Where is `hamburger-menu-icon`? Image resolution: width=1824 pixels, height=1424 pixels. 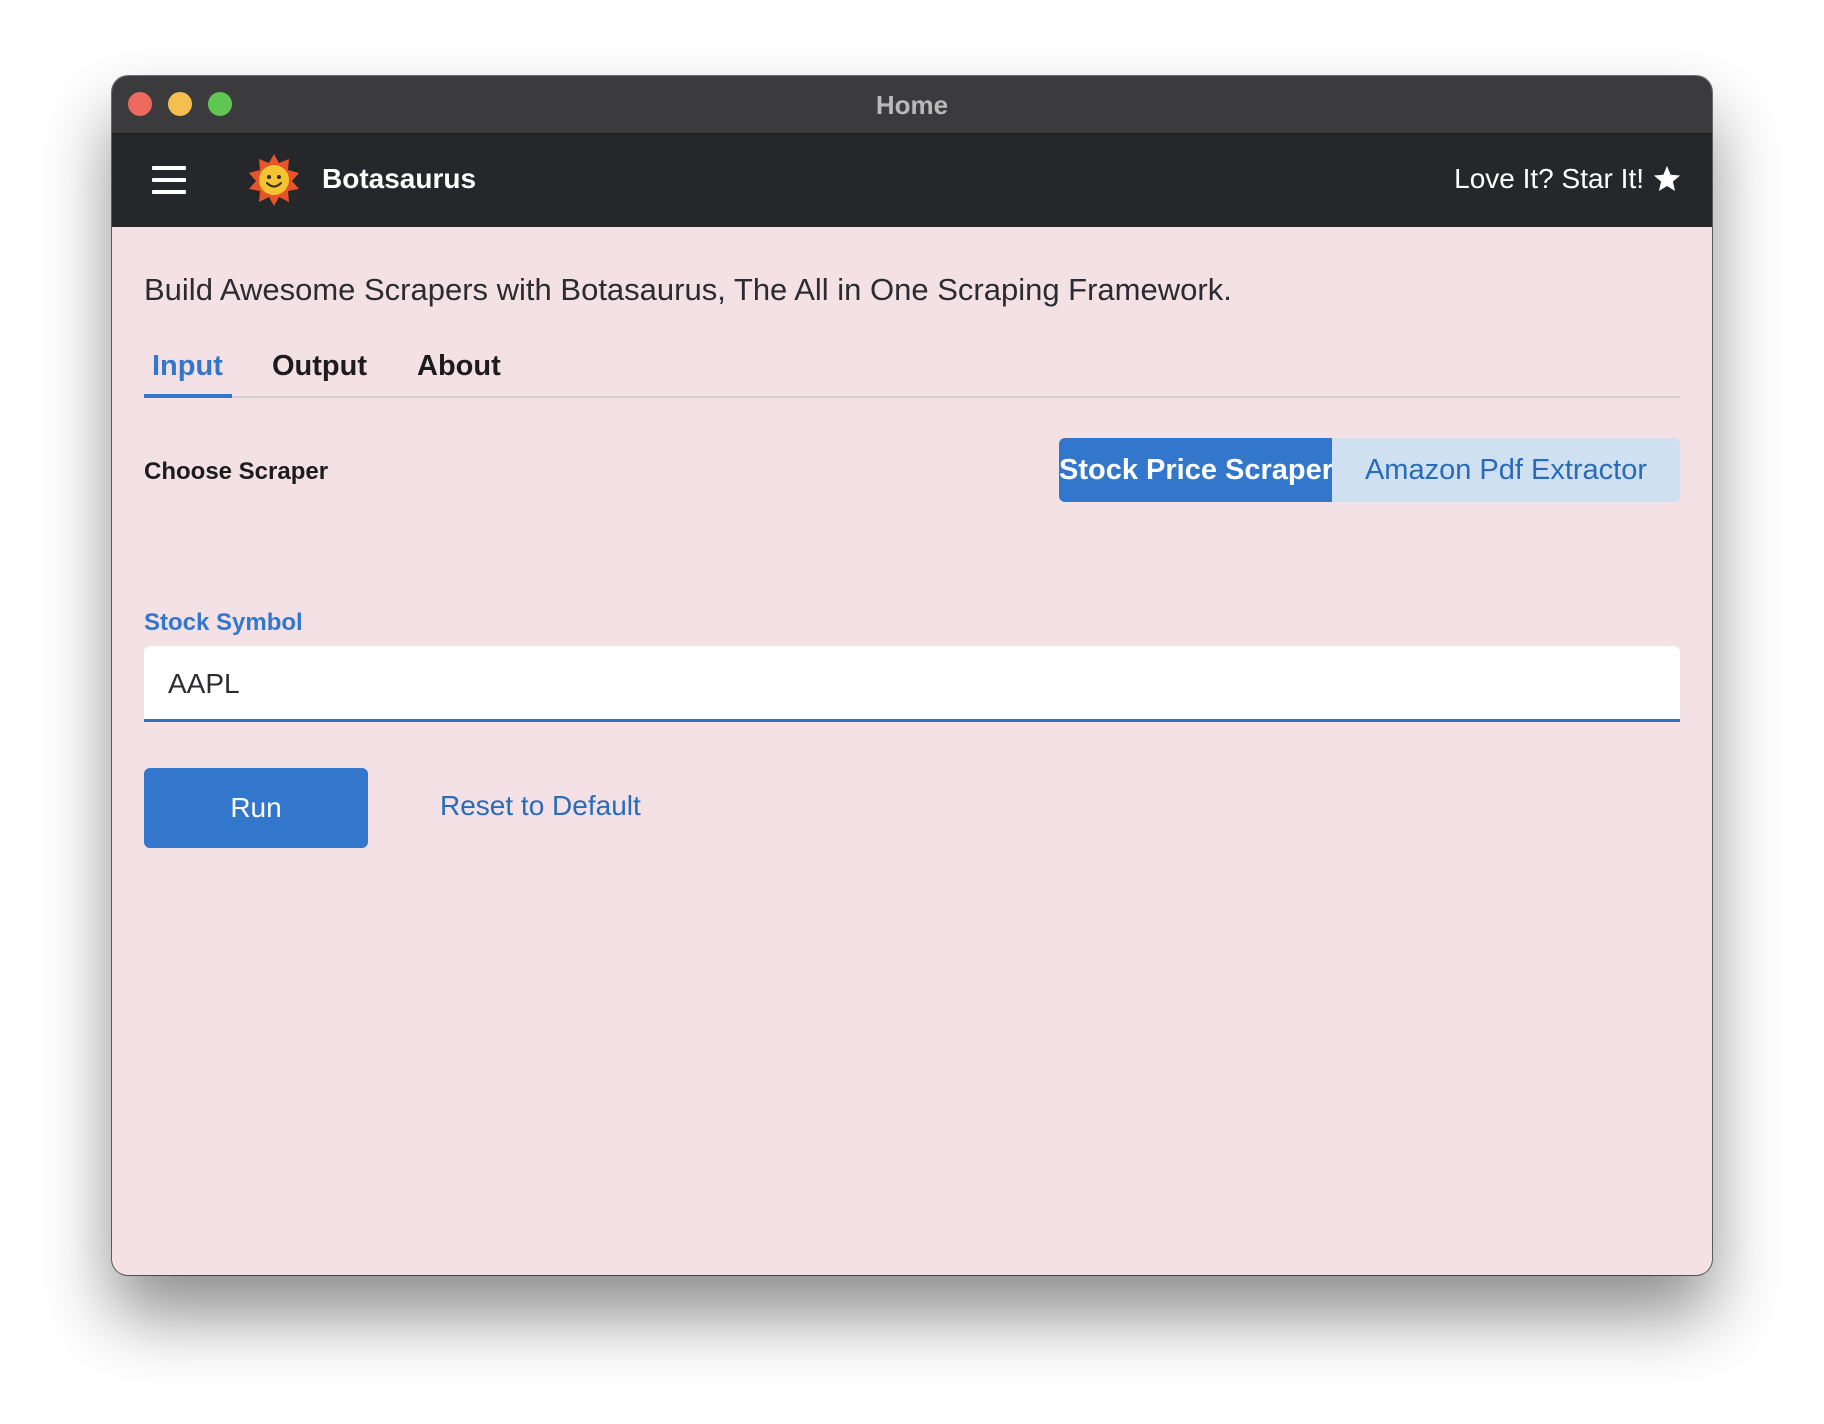 hamburger-menu-icon is located at coordinates (169, 180).